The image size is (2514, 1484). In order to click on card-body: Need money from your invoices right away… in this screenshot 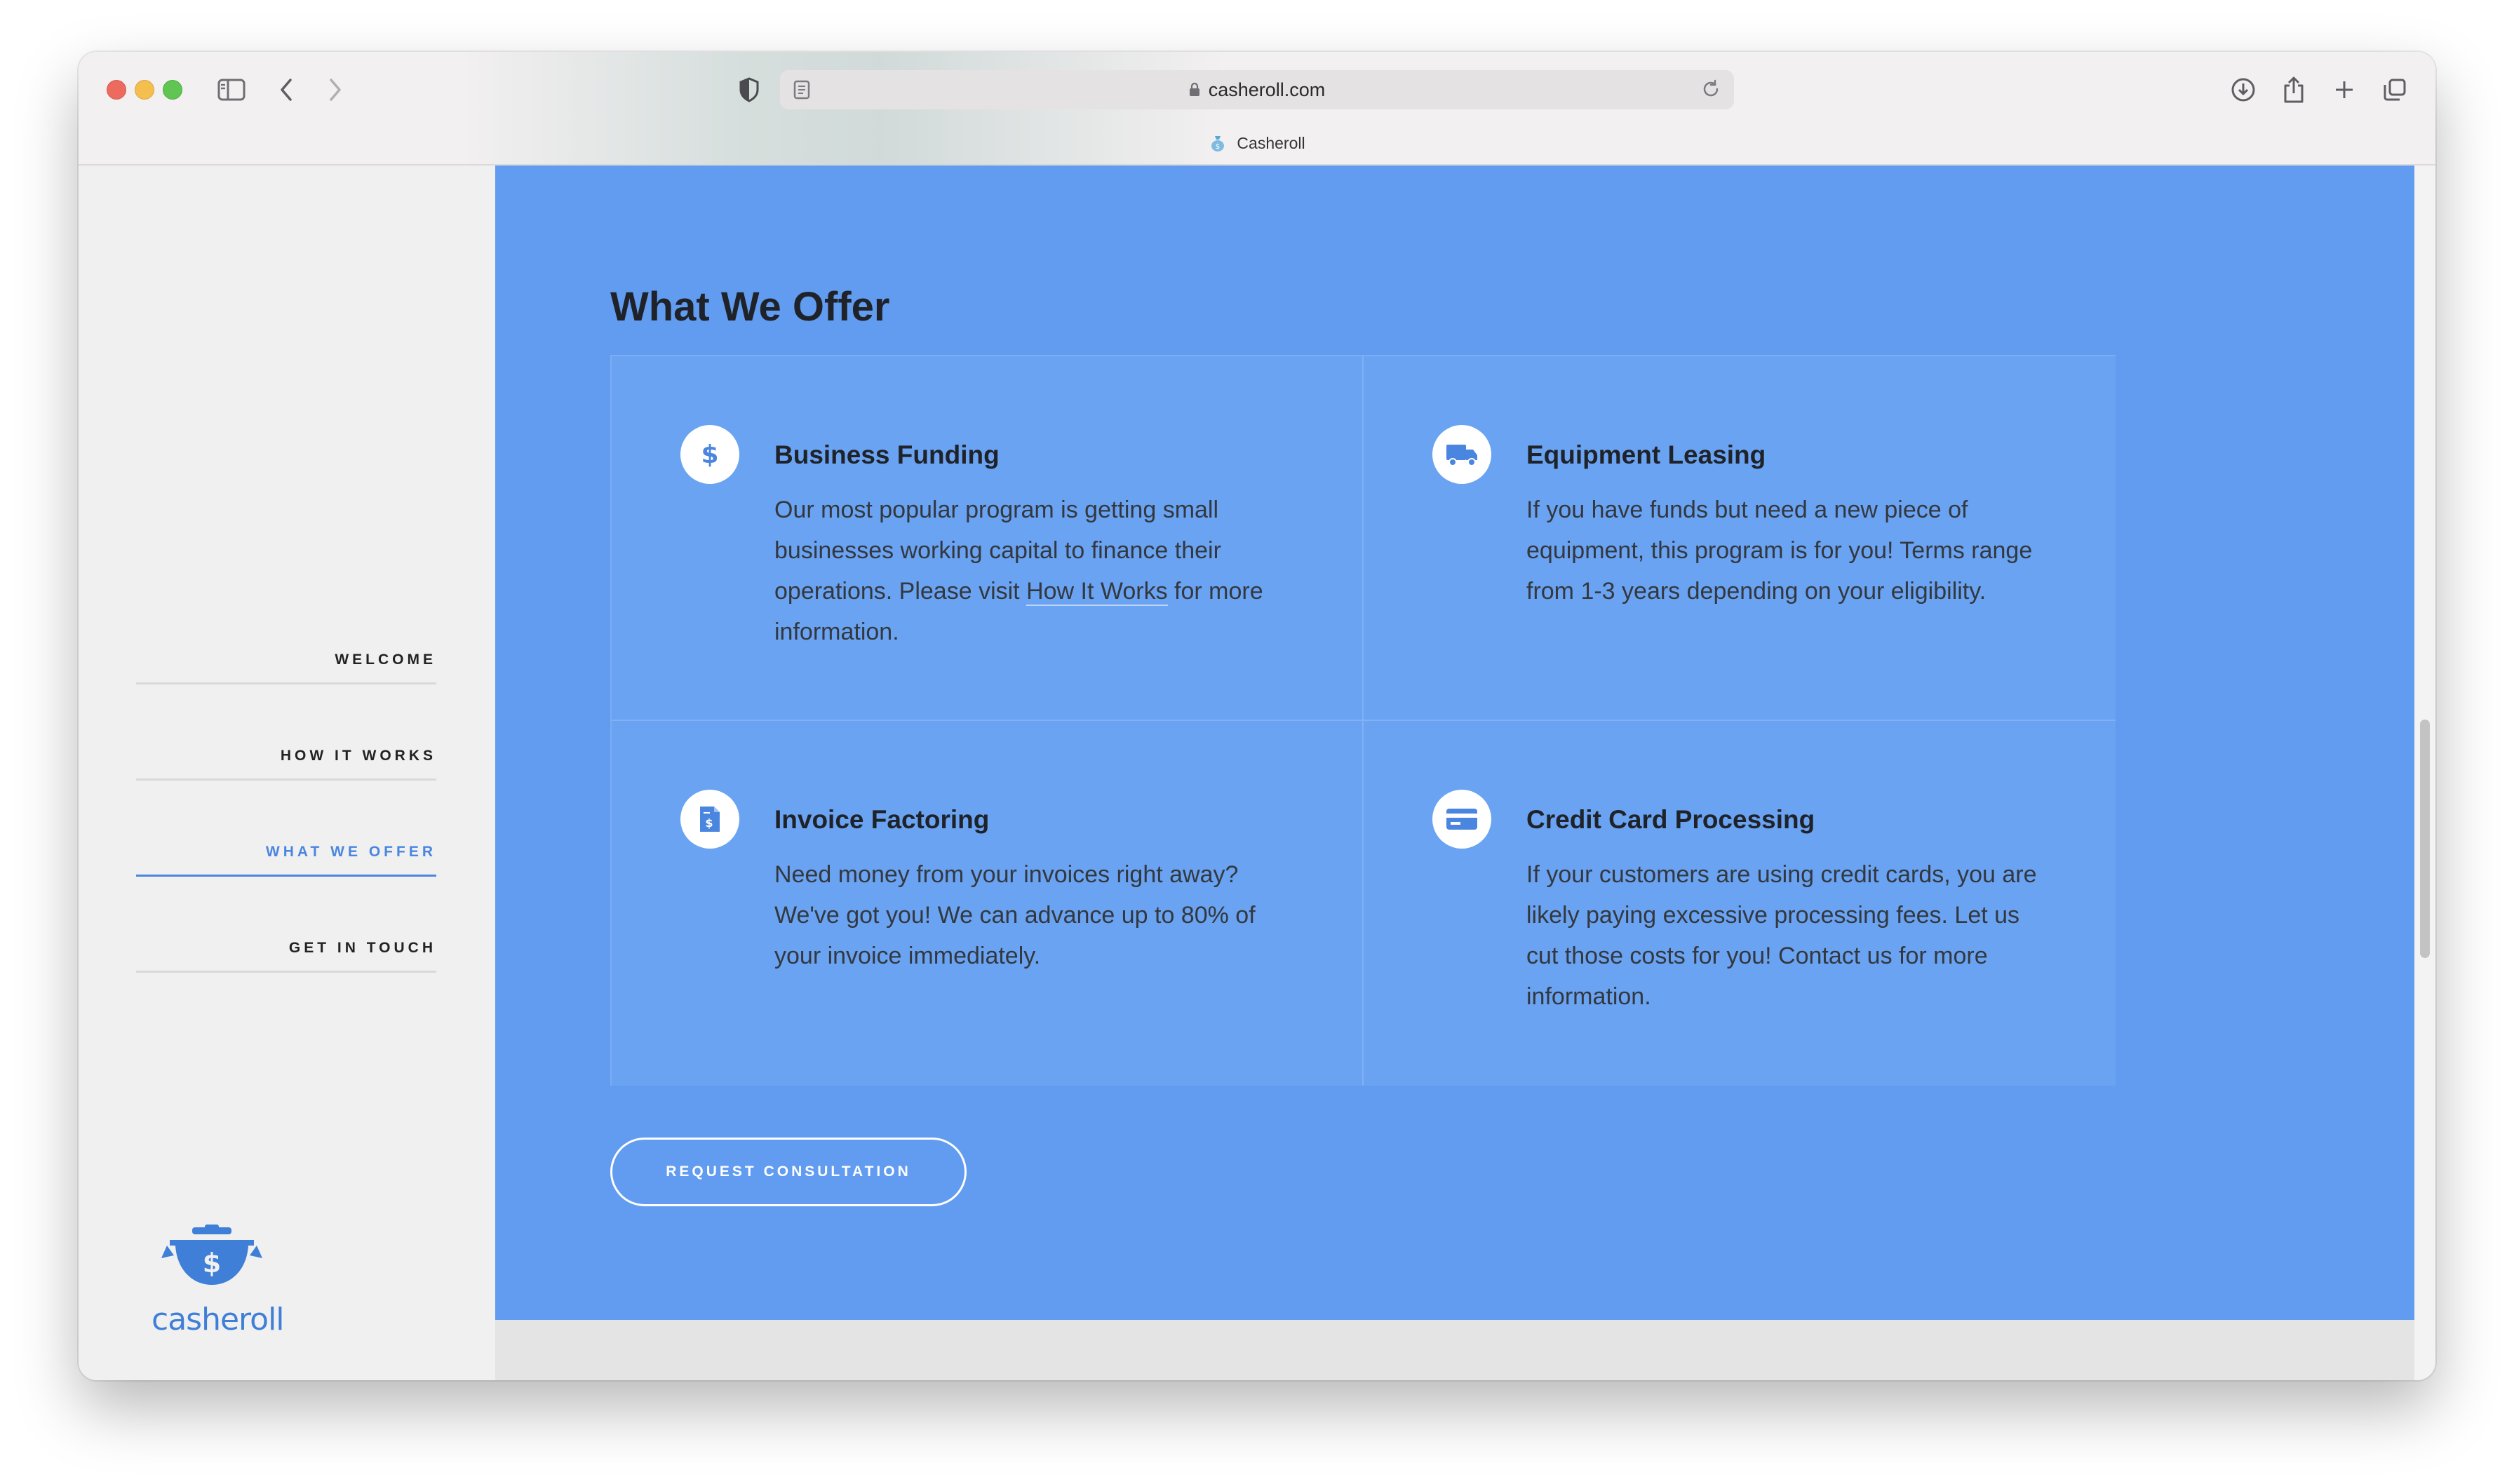, I will do `click(1015, 915)`.